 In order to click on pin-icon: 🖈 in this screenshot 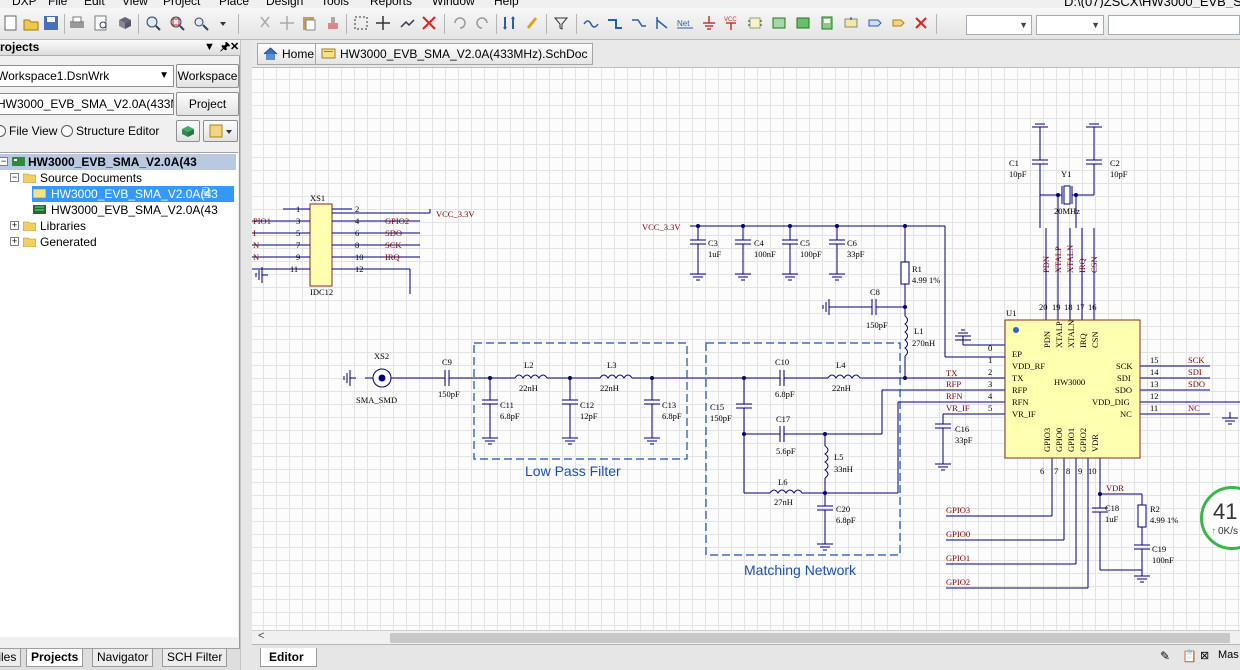, I will do `click(225, 47)`.